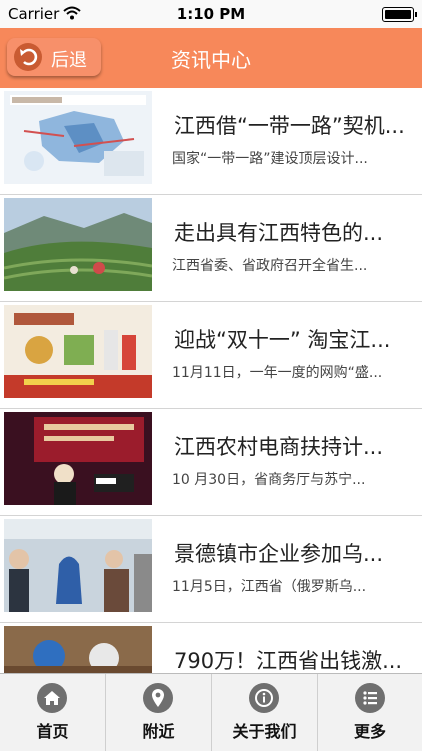  What do you see at coordinates (158, 731) in the screenshot?
I see `tab-label: 附近` at bounding box center [158, 731].